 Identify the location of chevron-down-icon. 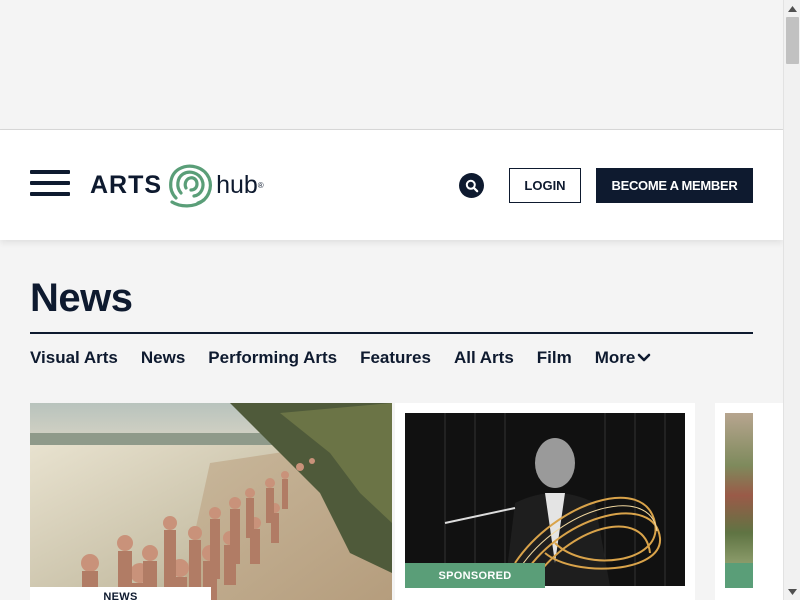
(644, 357).